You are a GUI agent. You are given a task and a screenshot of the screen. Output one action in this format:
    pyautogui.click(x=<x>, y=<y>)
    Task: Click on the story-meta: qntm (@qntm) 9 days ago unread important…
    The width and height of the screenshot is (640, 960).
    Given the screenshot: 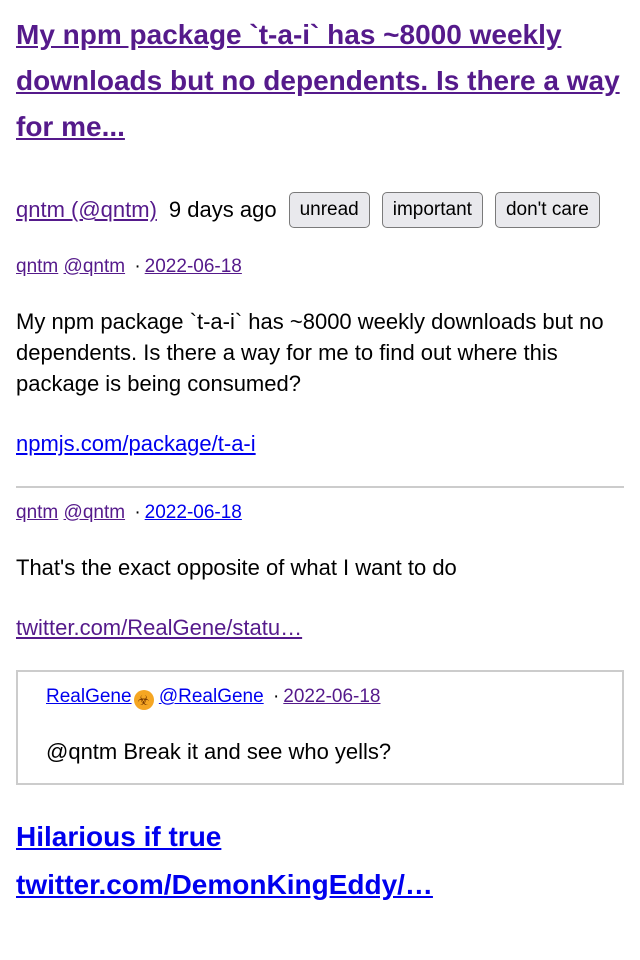 What is the action you would take?
    pyautogui.click(x=320, y=210)
    